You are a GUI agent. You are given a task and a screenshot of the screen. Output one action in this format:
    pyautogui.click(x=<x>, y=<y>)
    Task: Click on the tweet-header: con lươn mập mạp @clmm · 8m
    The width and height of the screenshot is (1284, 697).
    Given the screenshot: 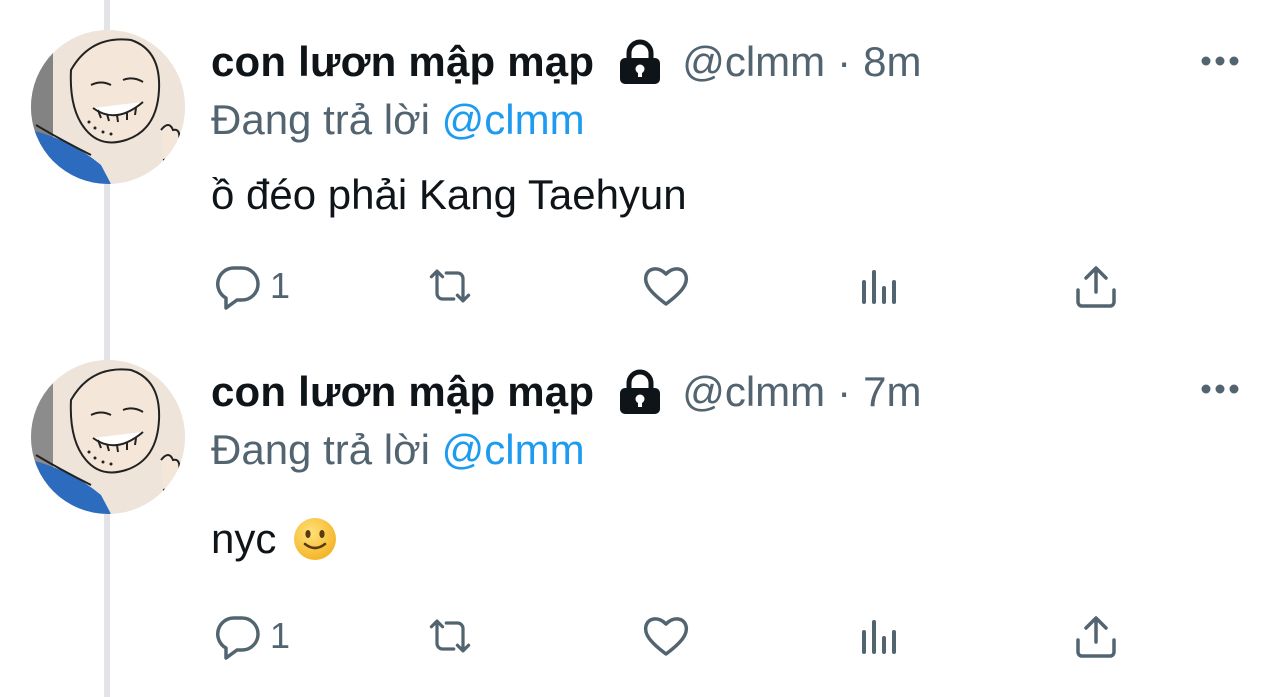 What is the action you would take?
    pyautogui.click(x=566, y=62)
    